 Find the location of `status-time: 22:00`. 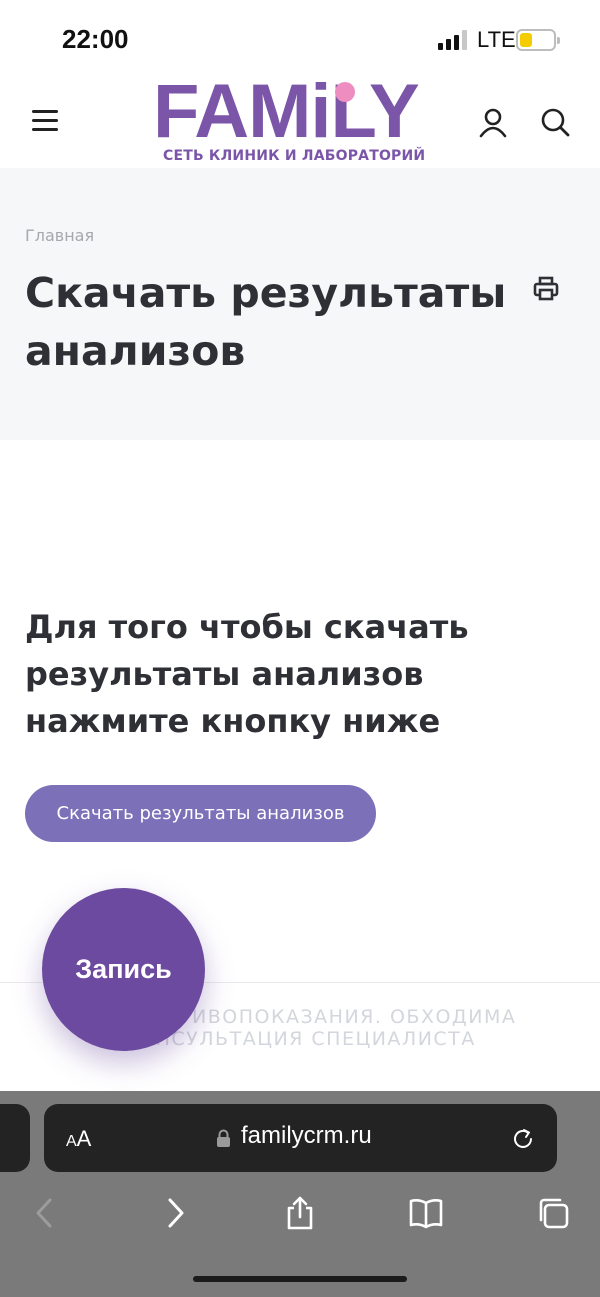

status-time: 22:00 is located at coordinates (95, 39).